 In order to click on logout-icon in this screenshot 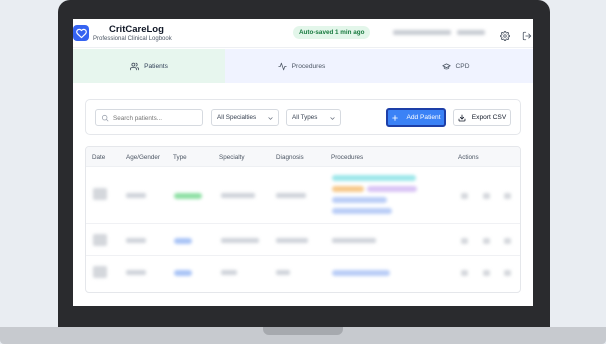, I will do `click(527, 34)`.